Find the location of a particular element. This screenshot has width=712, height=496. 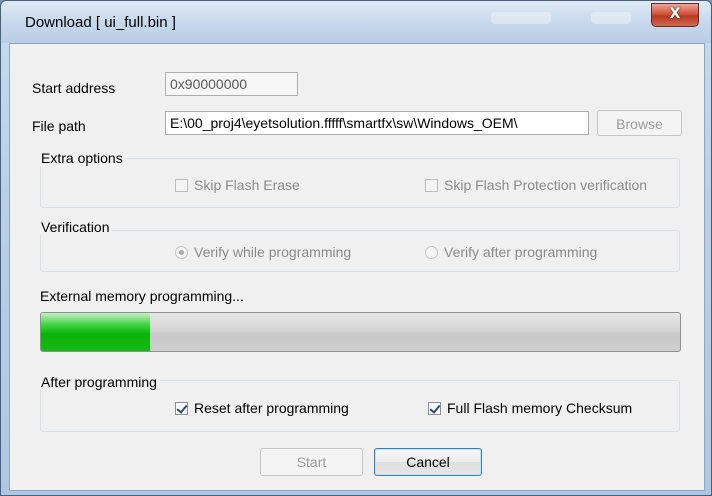

verify-after-radio is located at coordinates (431, 252).